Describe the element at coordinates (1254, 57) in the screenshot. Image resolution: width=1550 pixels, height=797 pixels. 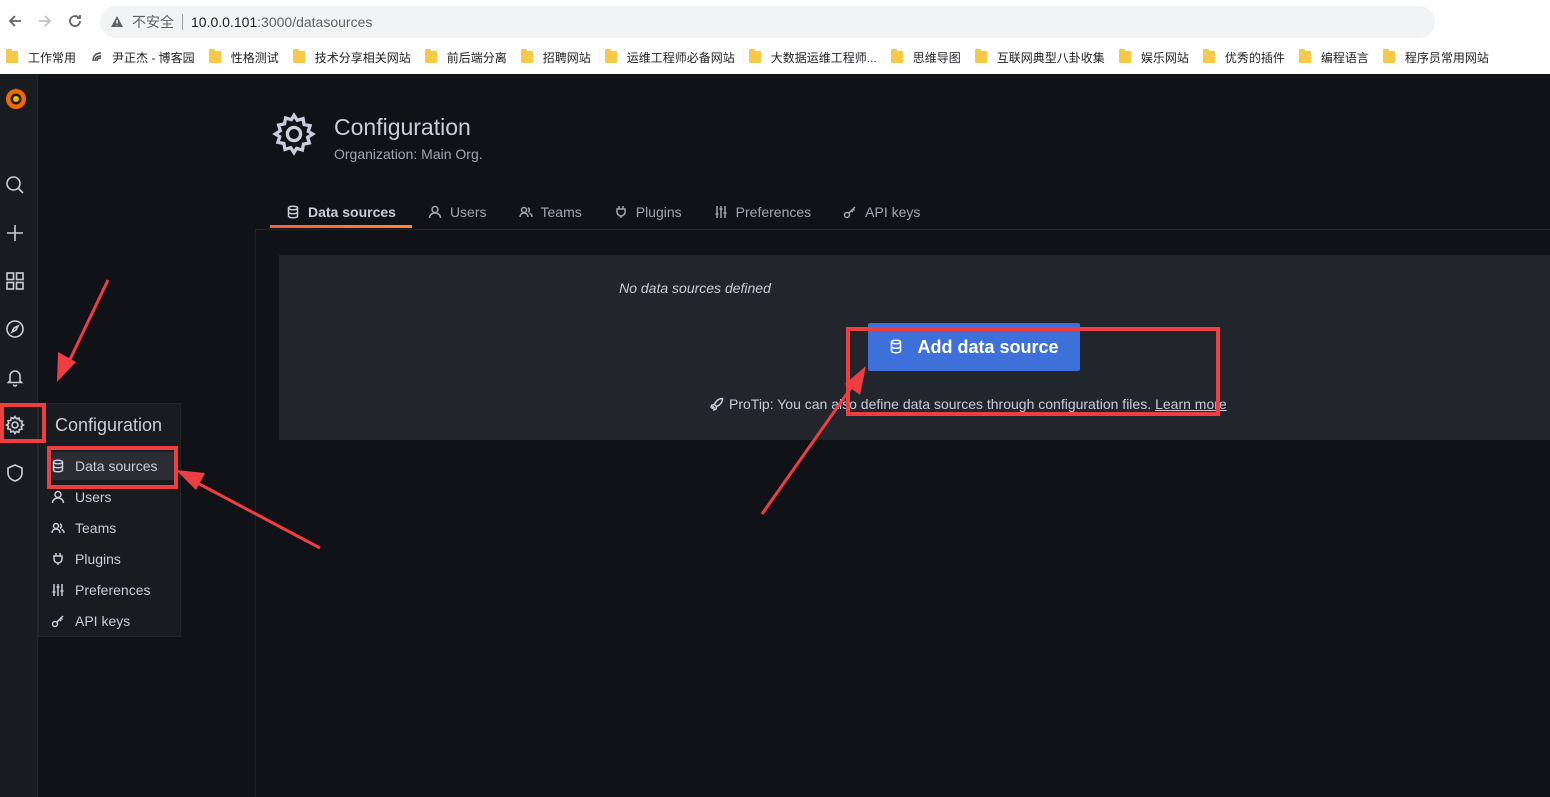
I see `bookmark-label: 优秀的插件` at that location.